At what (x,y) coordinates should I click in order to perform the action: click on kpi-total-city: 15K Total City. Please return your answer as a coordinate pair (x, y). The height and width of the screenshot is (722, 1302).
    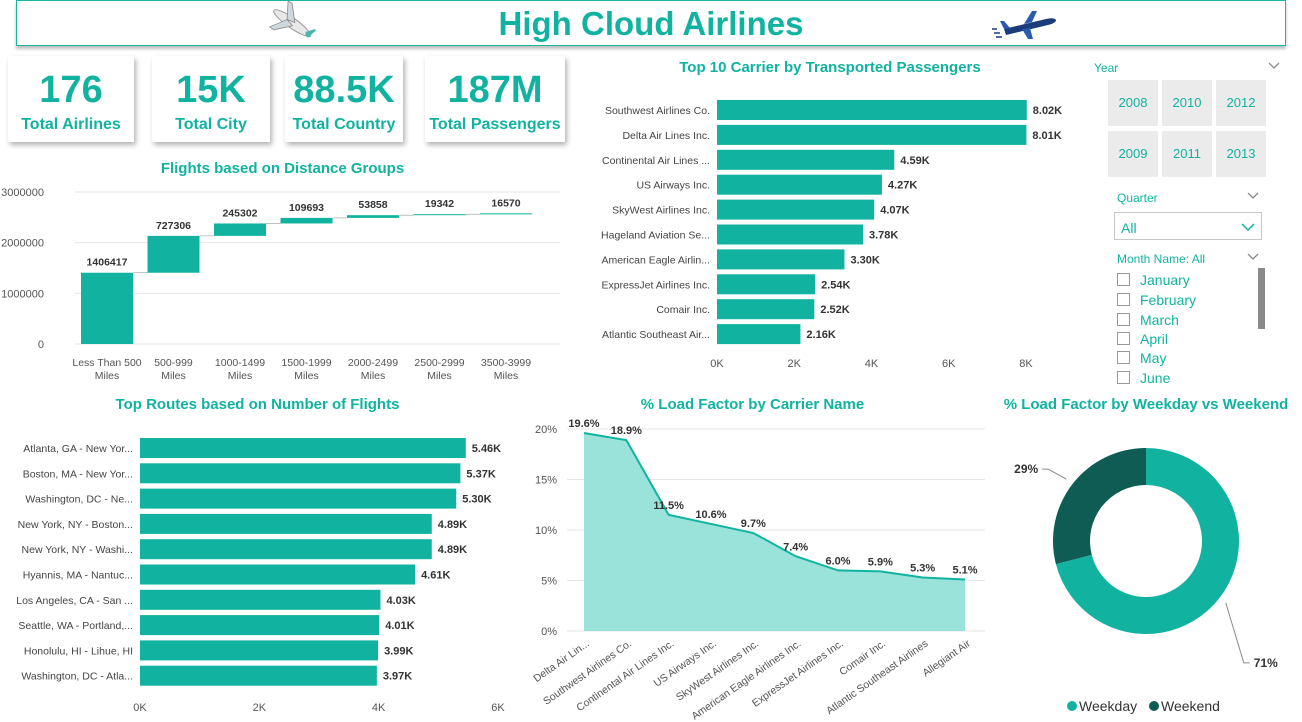
    Looking at the image, I should click on (211, 99).